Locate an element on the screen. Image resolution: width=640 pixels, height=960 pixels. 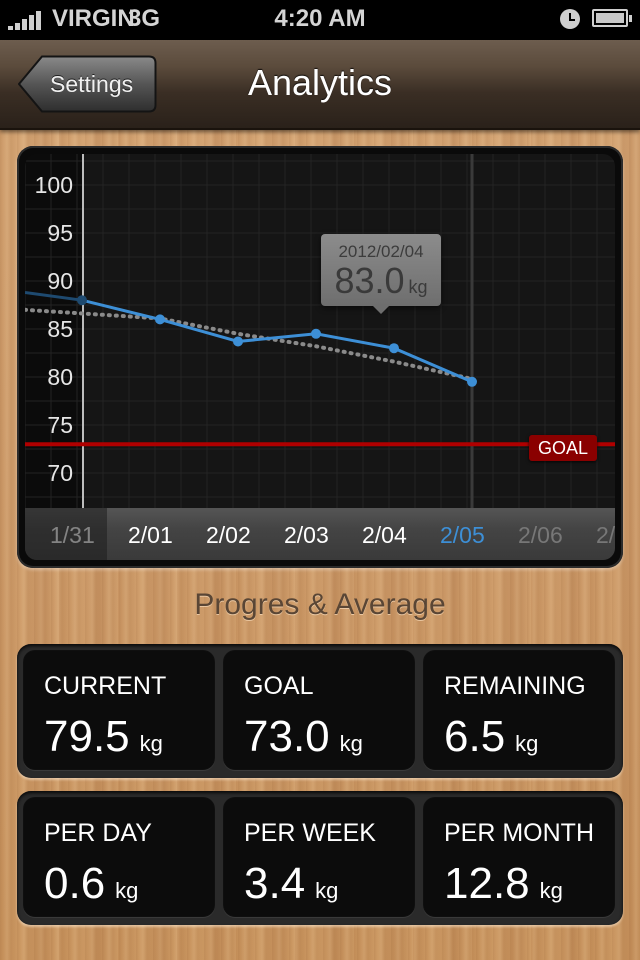
section-title: Progres & Average is located at coordinates (320, 604).